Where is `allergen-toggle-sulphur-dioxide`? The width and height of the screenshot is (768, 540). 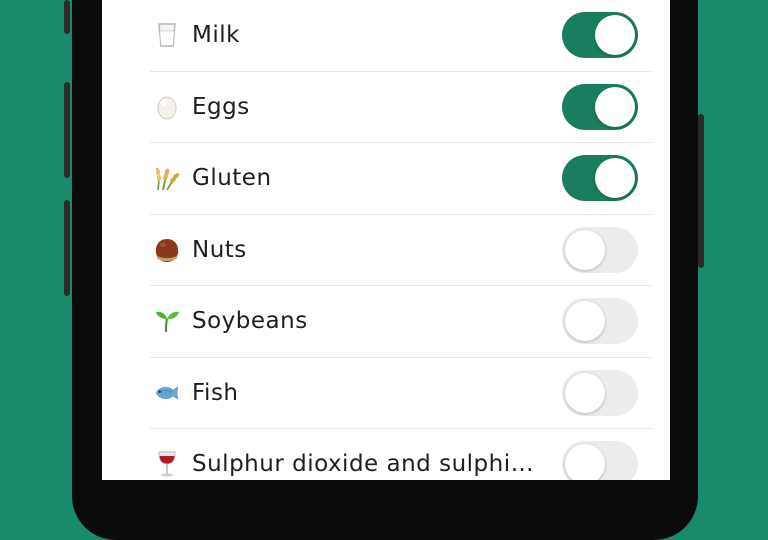
allergen-toggle-sulphur-dioxide is located at coordinates (600, 460).